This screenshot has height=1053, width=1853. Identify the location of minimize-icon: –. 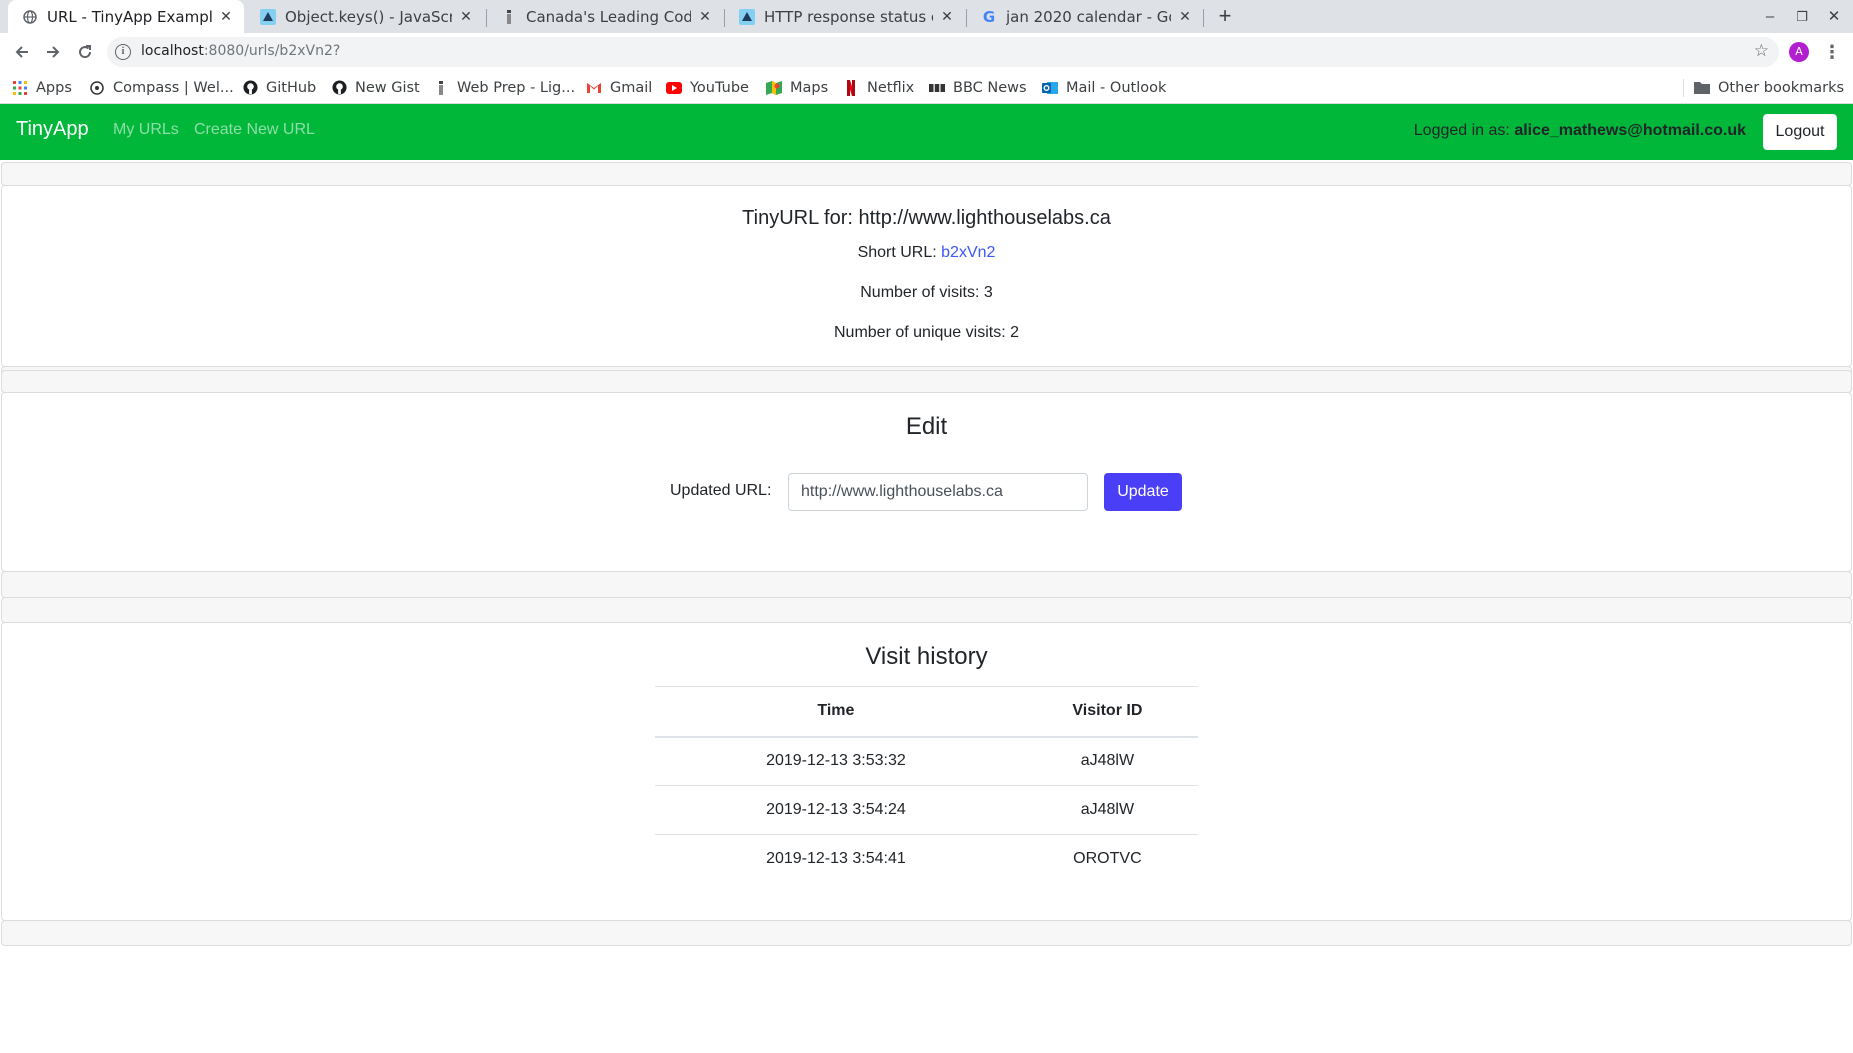
(1770, 16).